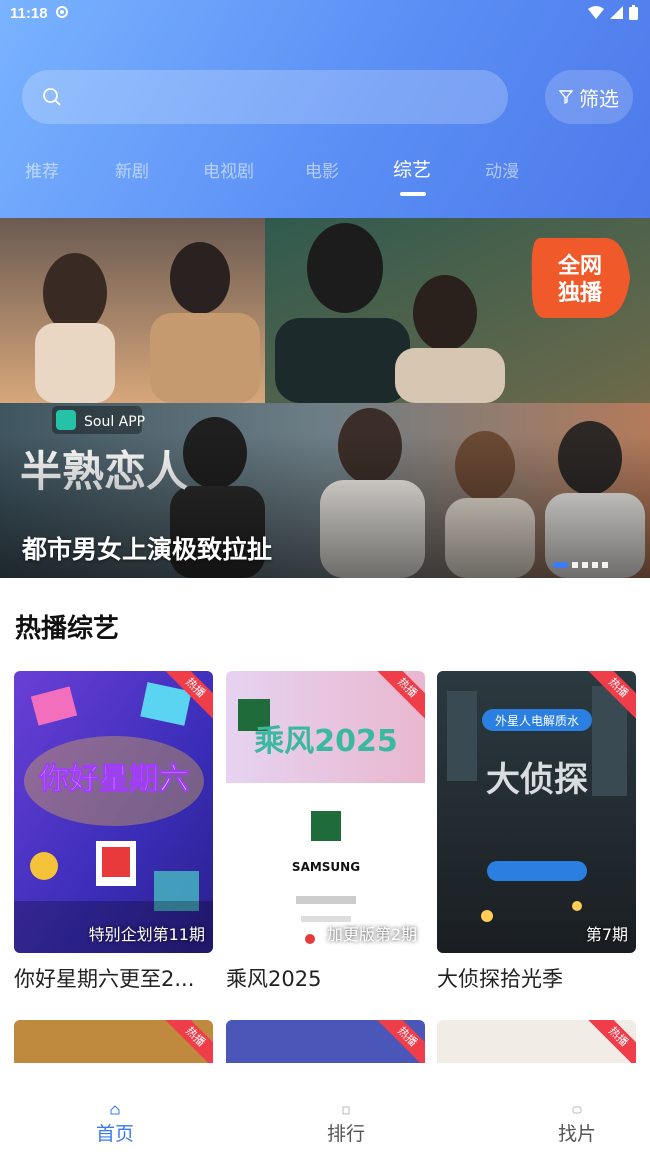 Image resolution: width=650 pixels, height=1155 pixels. I want to click on bottom-navigation: 首页 排行 找片, so click(325, 1109).